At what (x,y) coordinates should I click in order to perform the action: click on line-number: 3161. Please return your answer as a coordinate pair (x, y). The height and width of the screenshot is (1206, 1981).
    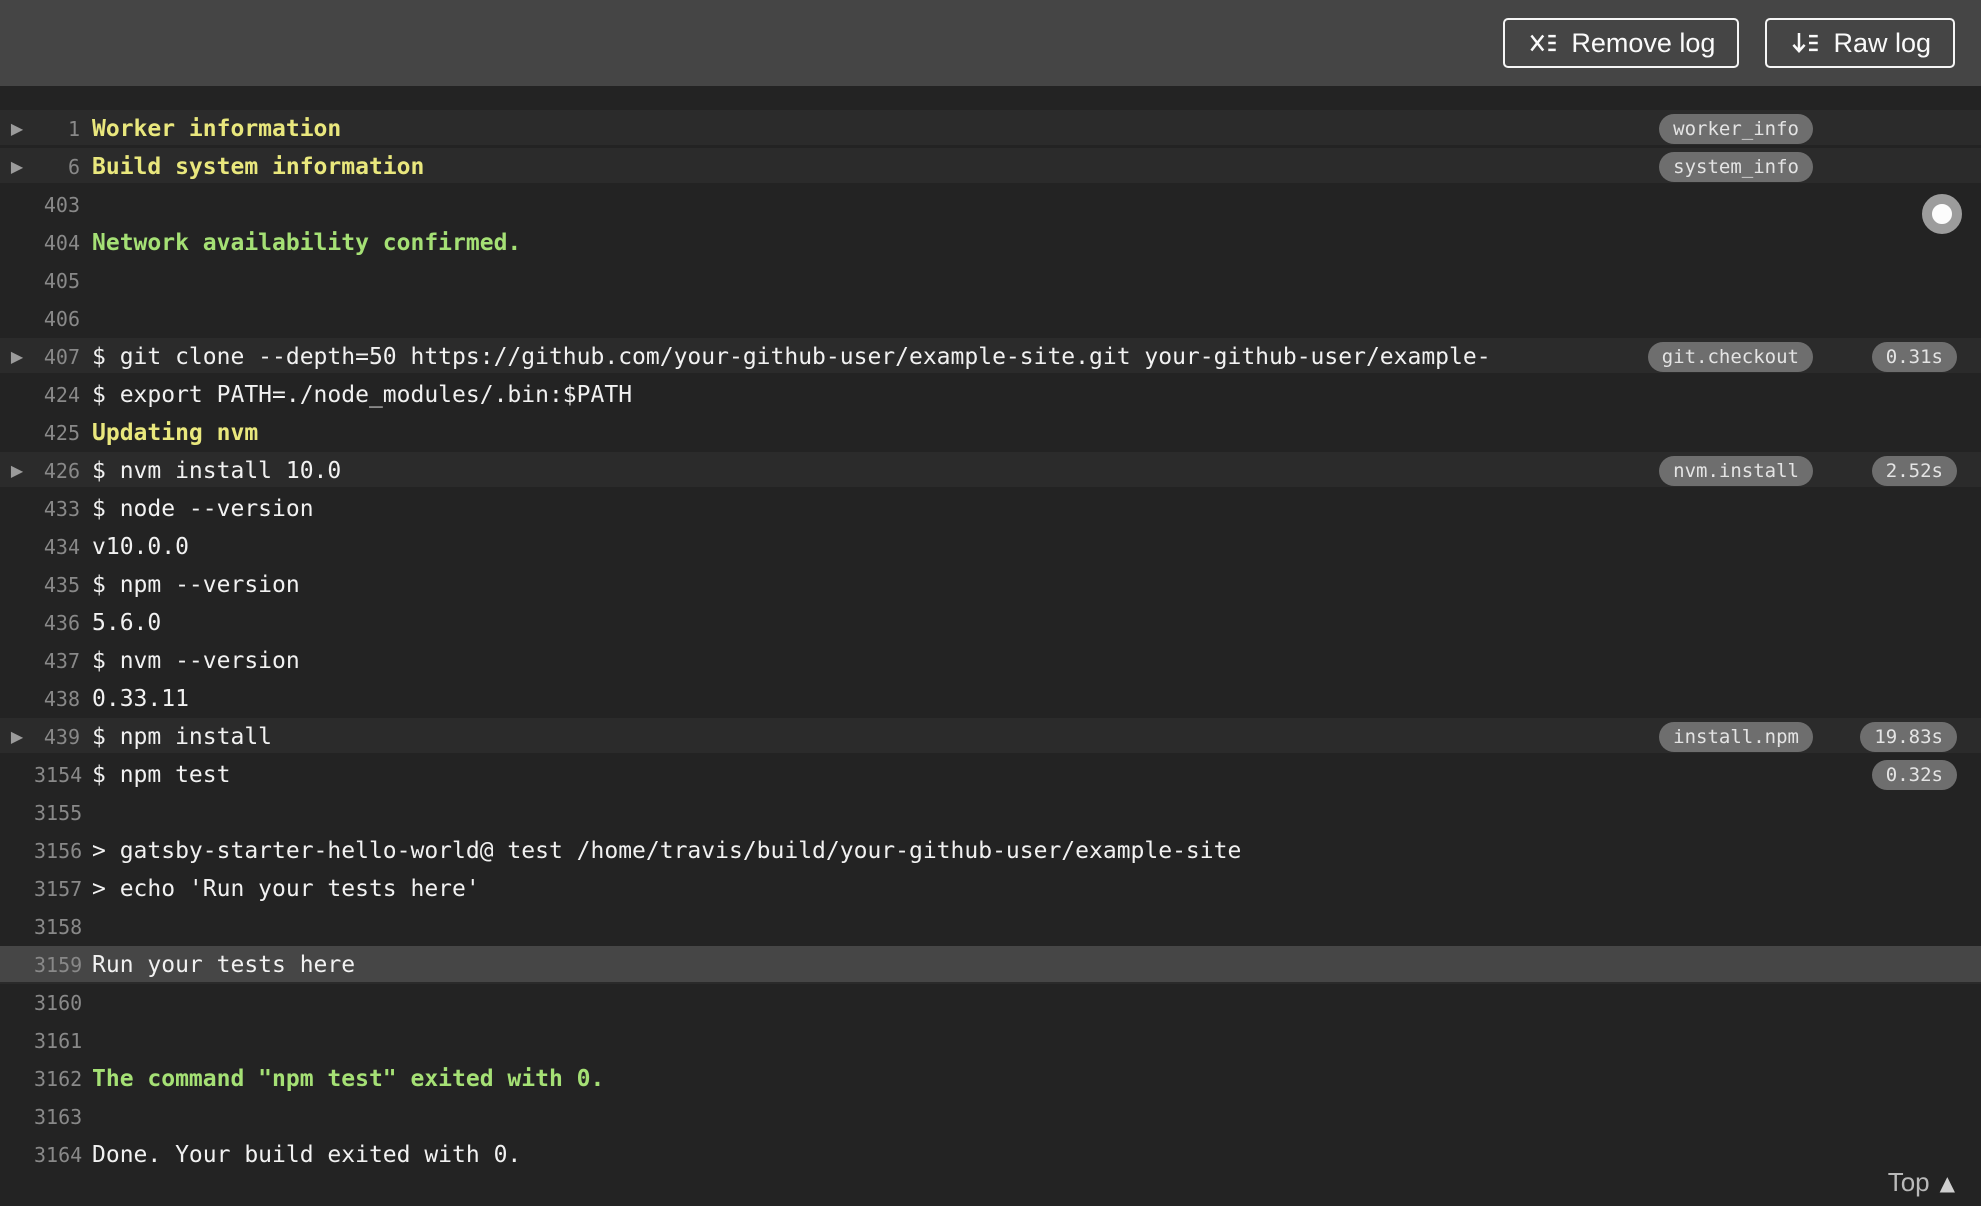
    Looking at the image, I should click on (58, 1041).